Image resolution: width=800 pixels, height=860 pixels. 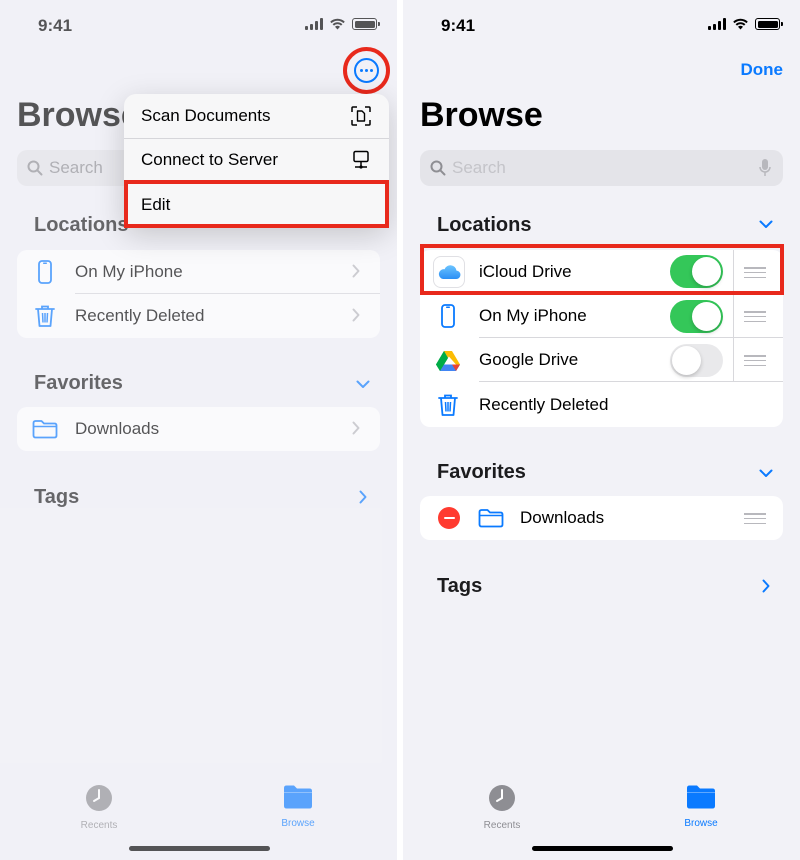 I want to click on server-icon, so click(x=361, y=159).